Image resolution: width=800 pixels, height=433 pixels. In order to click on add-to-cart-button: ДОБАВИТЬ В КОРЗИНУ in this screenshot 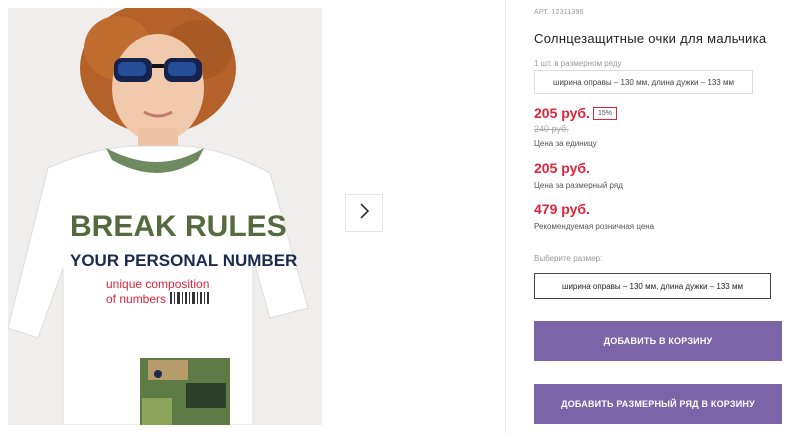, I will do `click(658, 341)`.